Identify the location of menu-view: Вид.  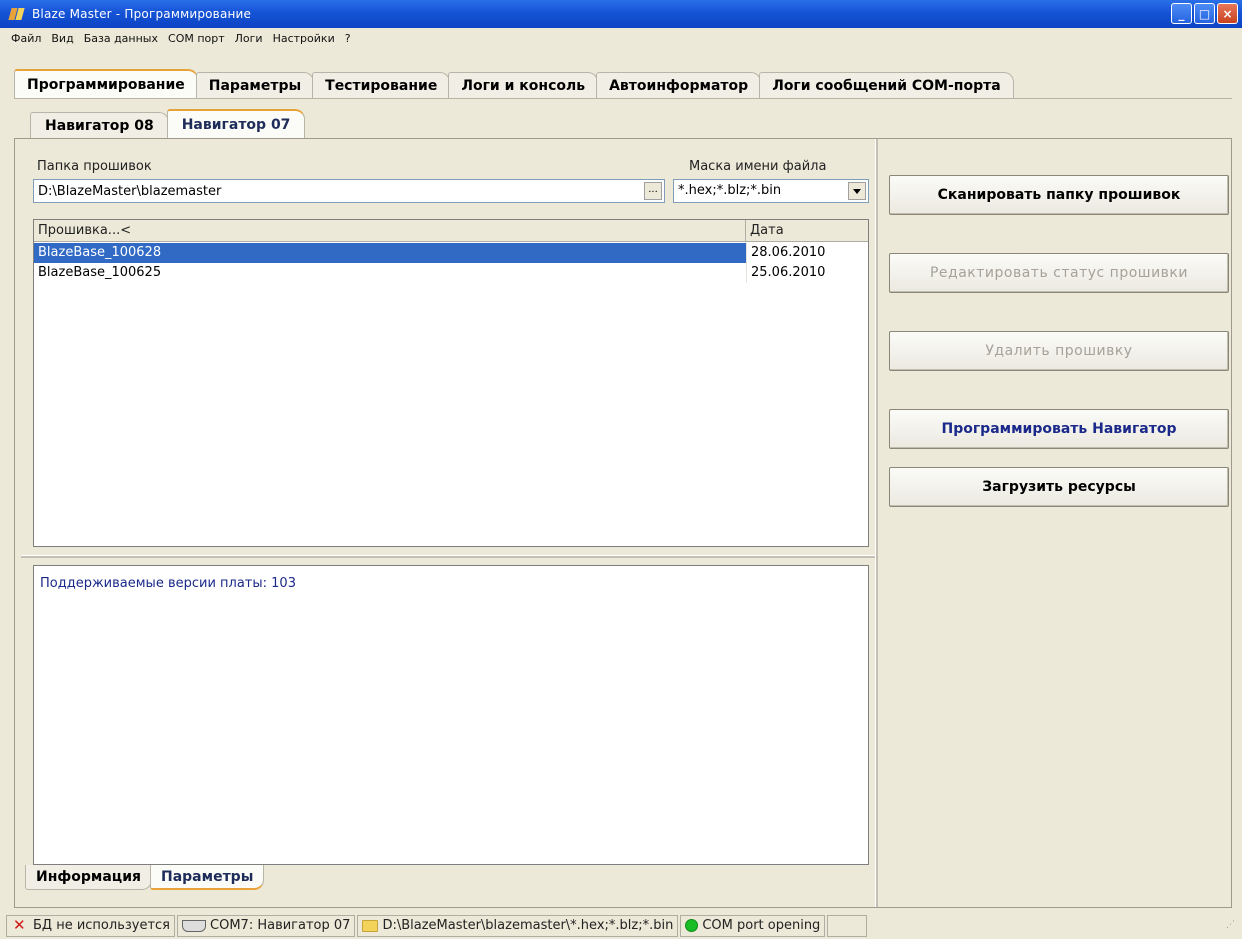
(62, 38).